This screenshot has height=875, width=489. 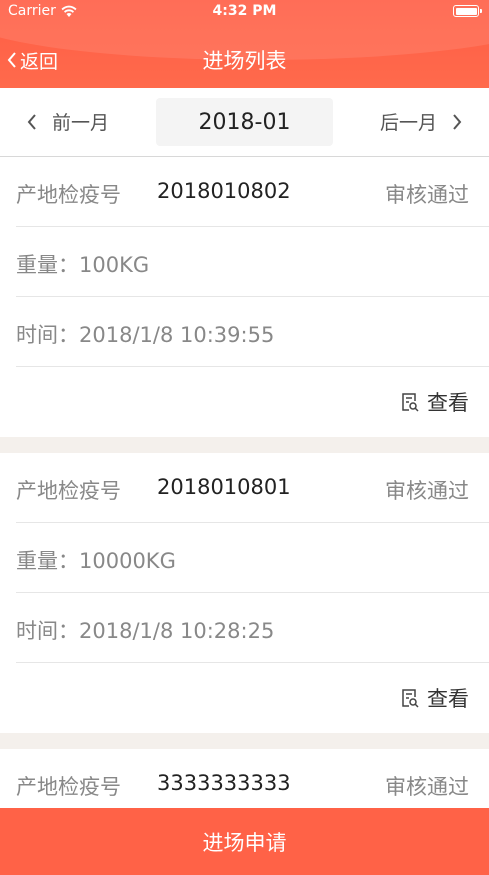 I want to click on month-selector: 前一月 2018-01 后一月, so click(x=244, y=122).